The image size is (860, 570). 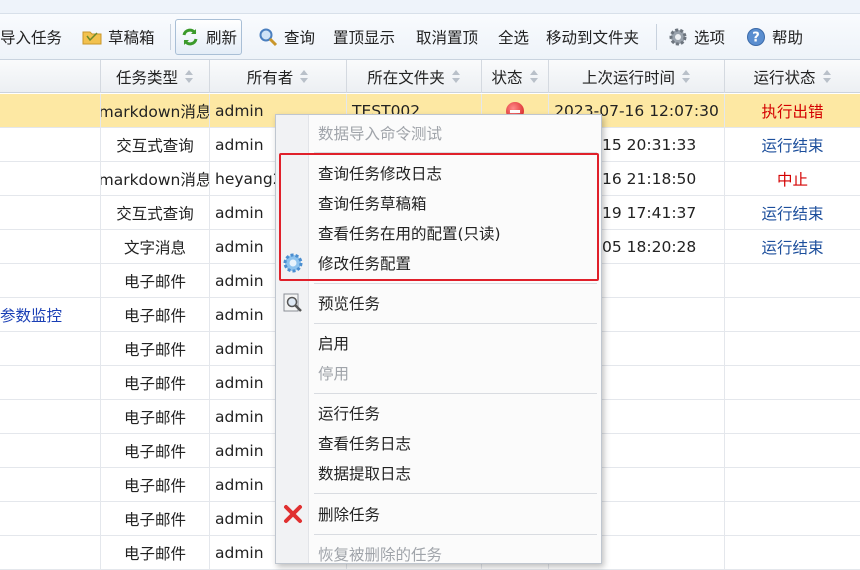 I want to click on help-icon: ?, so click(x=756, y=37).